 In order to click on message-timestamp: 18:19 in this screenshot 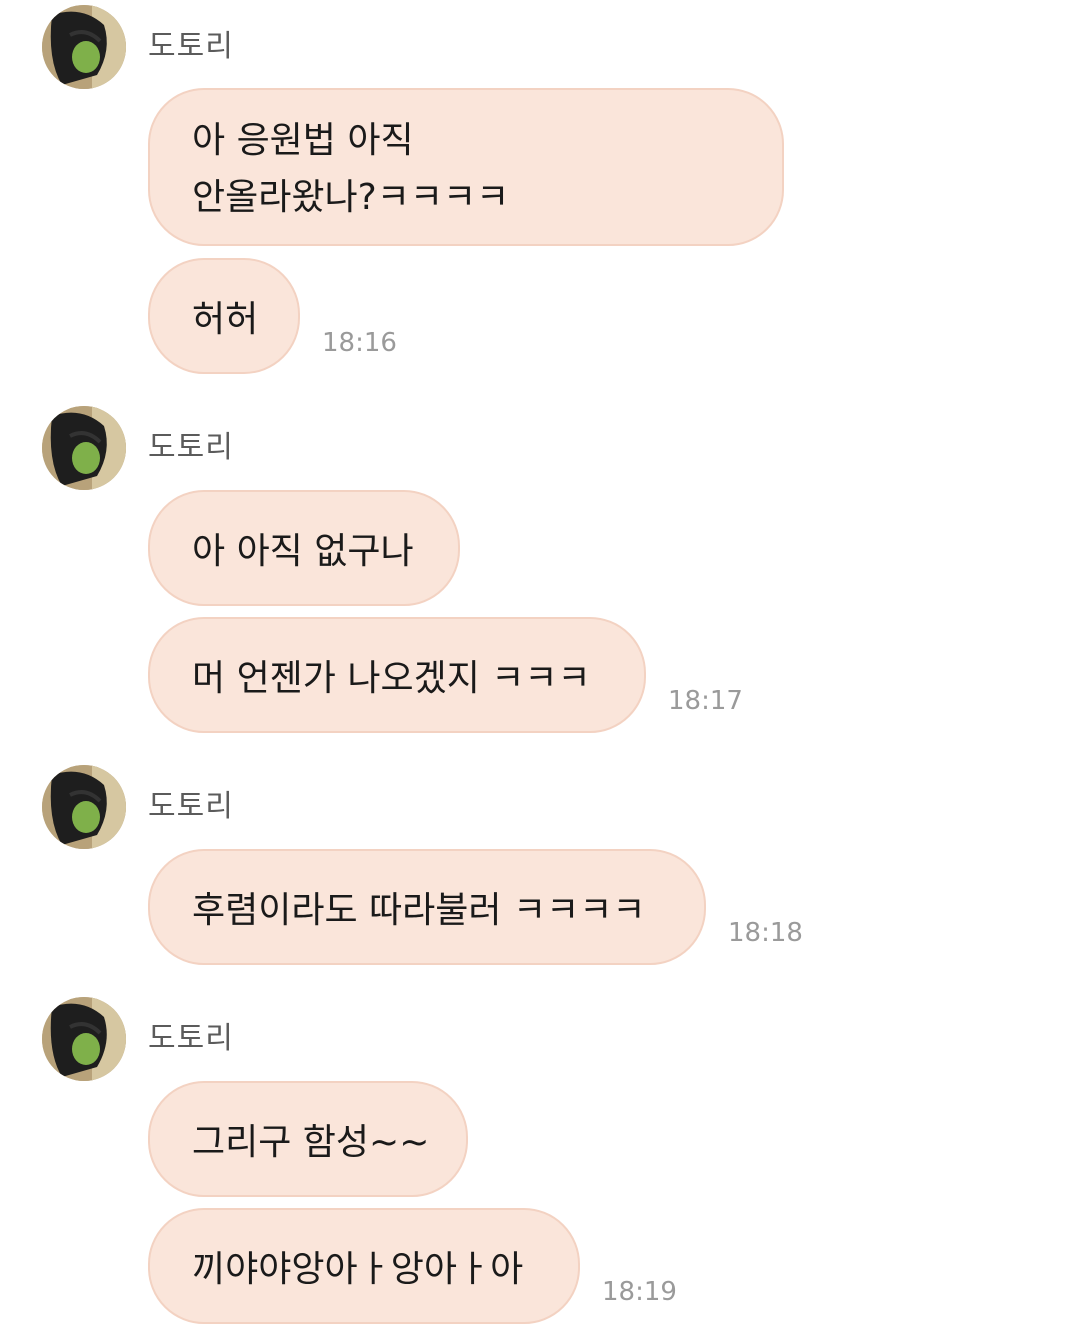, I will do `click(639, 1292)`.